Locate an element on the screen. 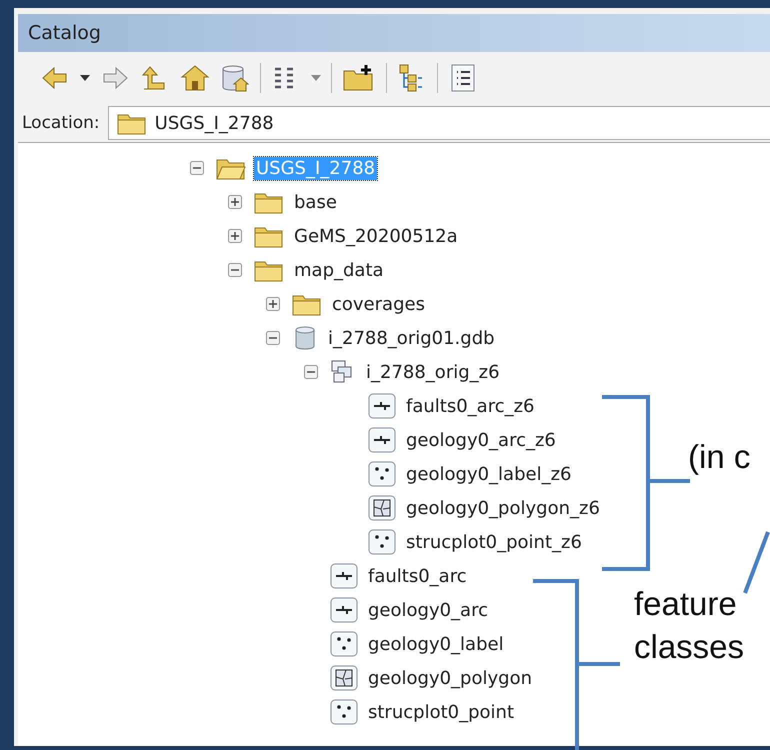 The height and width of the screenshot is (750, 770). home-icon is located at coordinates (195, 78).